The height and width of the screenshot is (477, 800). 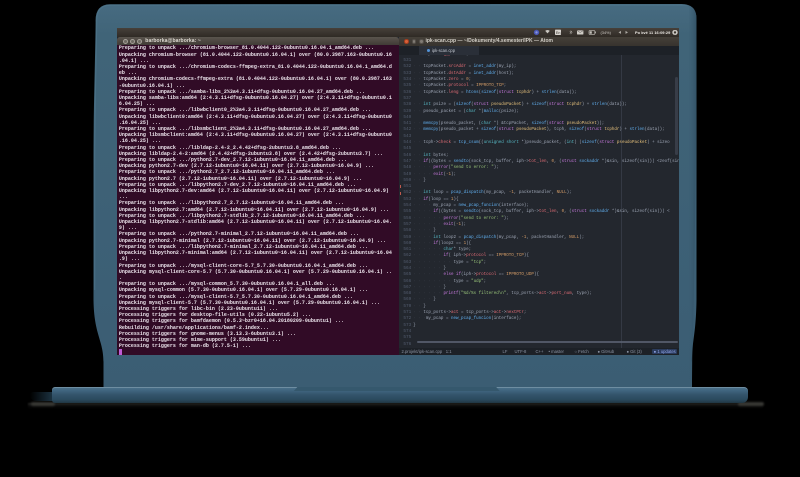 I want to click on svg-text: En, so click(x=558, y=32).